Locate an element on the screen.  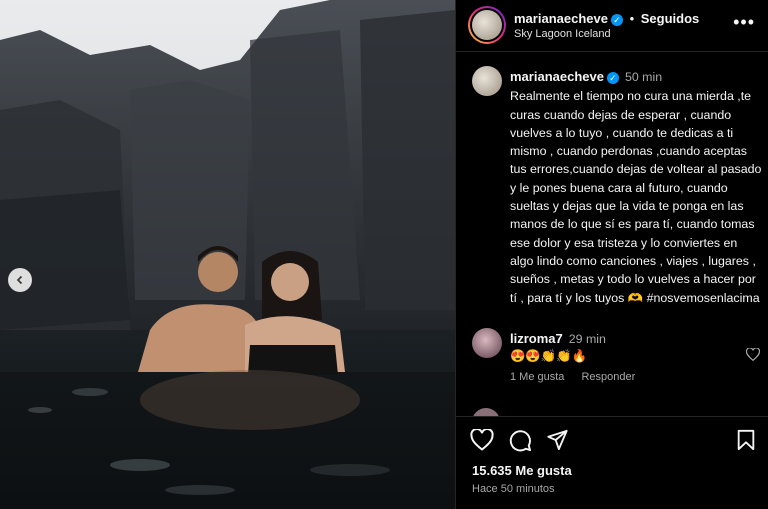
post-actions-bar: 15.635 Me gusta Hace 50 minutos is located at coordinates (612, 462).